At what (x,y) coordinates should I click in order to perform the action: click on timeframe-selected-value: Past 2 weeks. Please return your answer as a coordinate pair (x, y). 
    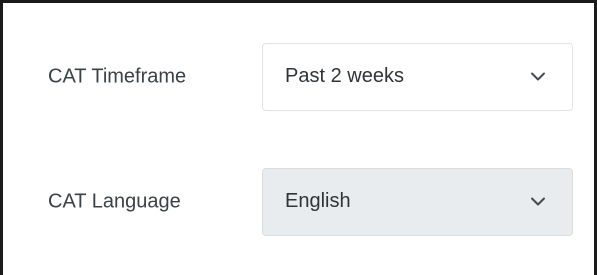
    Looking at the image, I should click on (344, 76).